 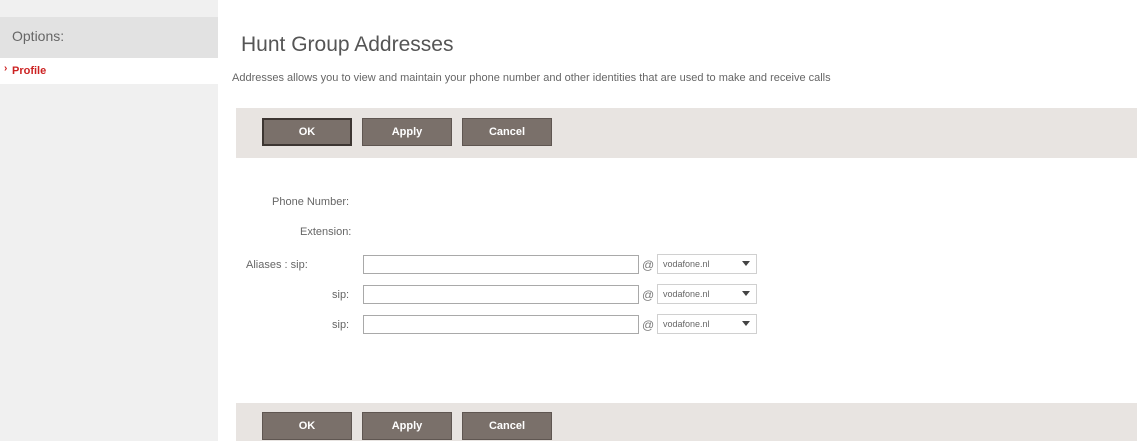 What do you see at coordinates (686, 133) in the screenshot?
I see `top-button-bar: OK Apply Cancel` at bounding box center [686, 133].